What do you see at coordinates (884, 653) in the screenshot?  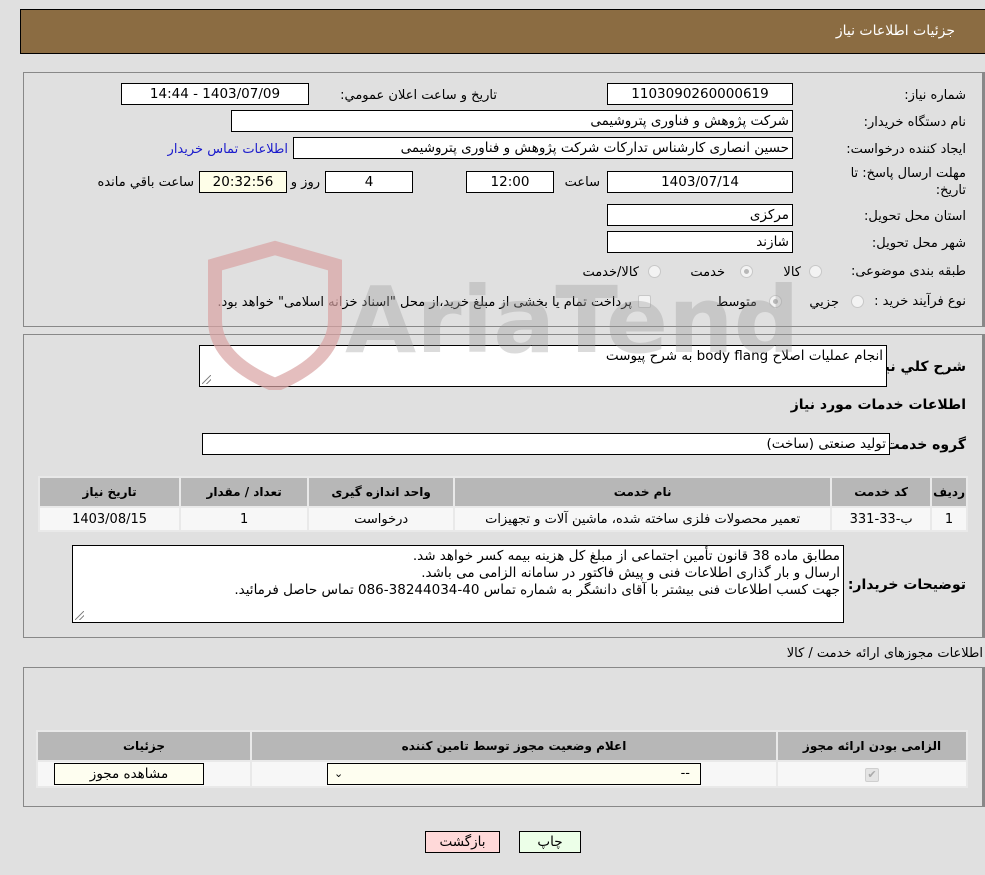 I see `permits-heading: اطلاعات مجوزهای ارائه خدمت / کالا` at bounding box center [884, 653].